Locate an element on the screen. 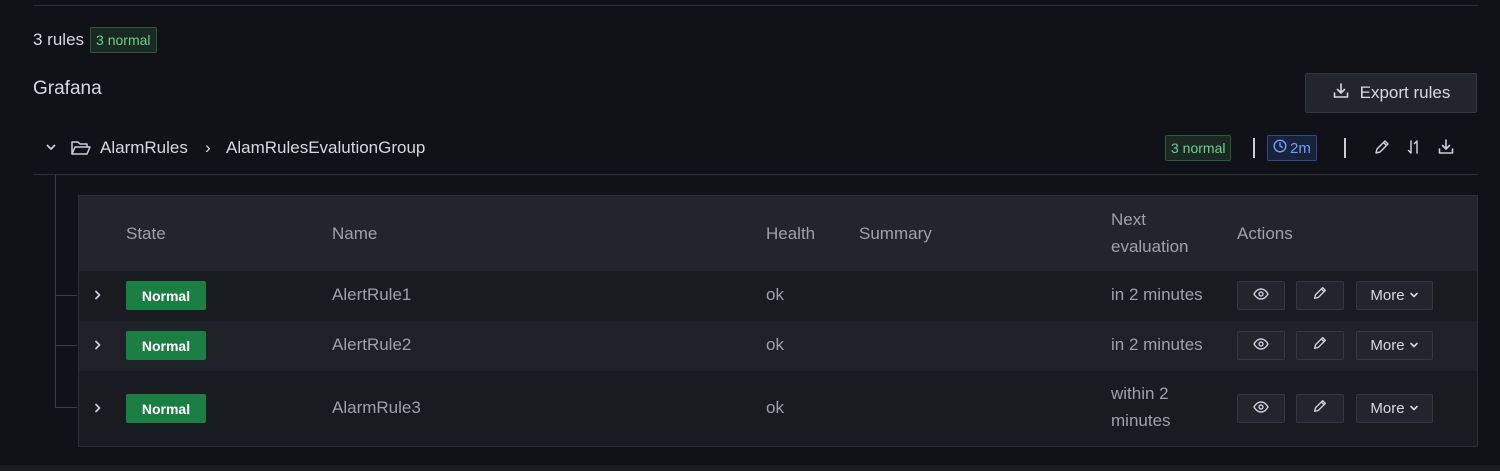 This screenshot has height=471, width=1500. rule-name: AlarmRule3 is located at coordinates (376, 407).